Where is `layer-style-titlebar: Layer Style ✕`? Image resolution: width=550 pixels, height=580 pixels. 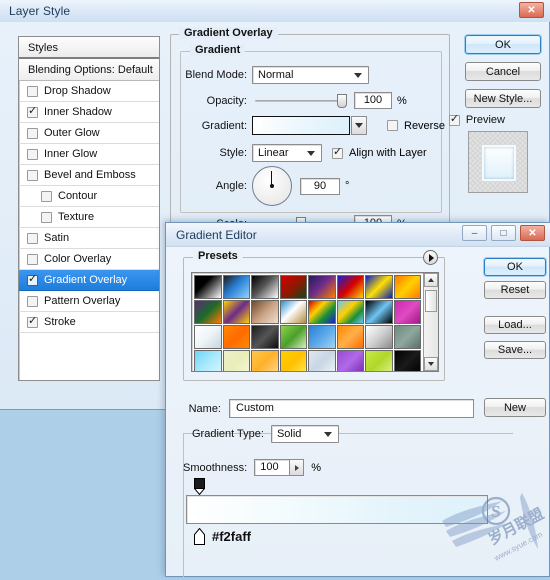 layer-style-titlebar: Layer Style ✕ is located at coordinates (275, 11).